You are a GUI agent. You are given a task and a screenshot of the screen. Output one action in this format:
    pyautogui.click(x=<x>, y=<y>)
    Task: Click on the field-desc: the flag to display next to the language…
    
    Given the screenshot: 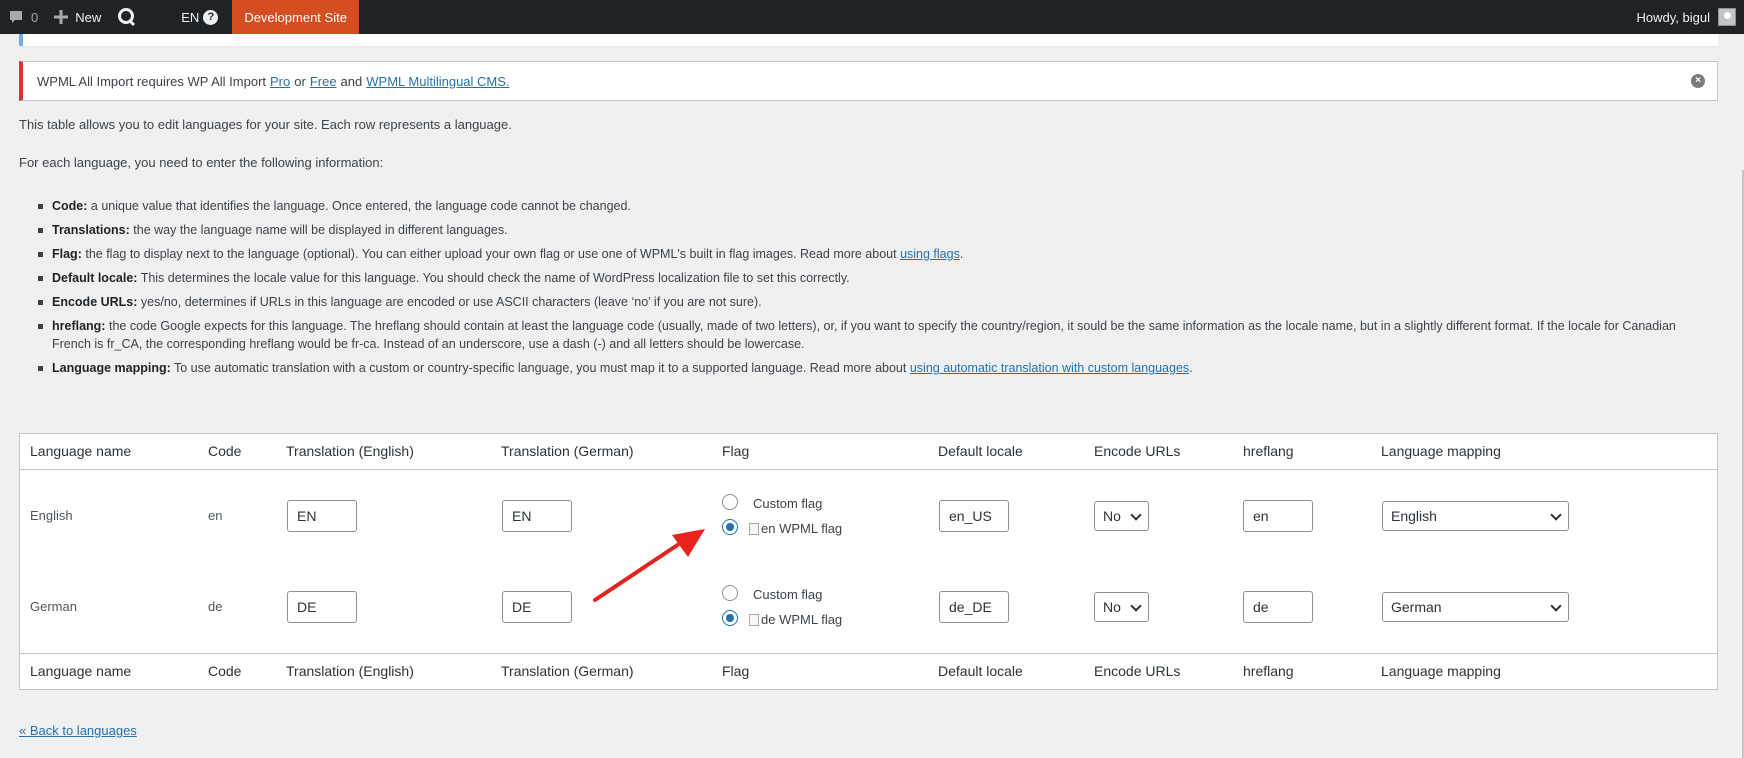 What is the action you would take?
    pyautogui.click(x=491, y=254)
    